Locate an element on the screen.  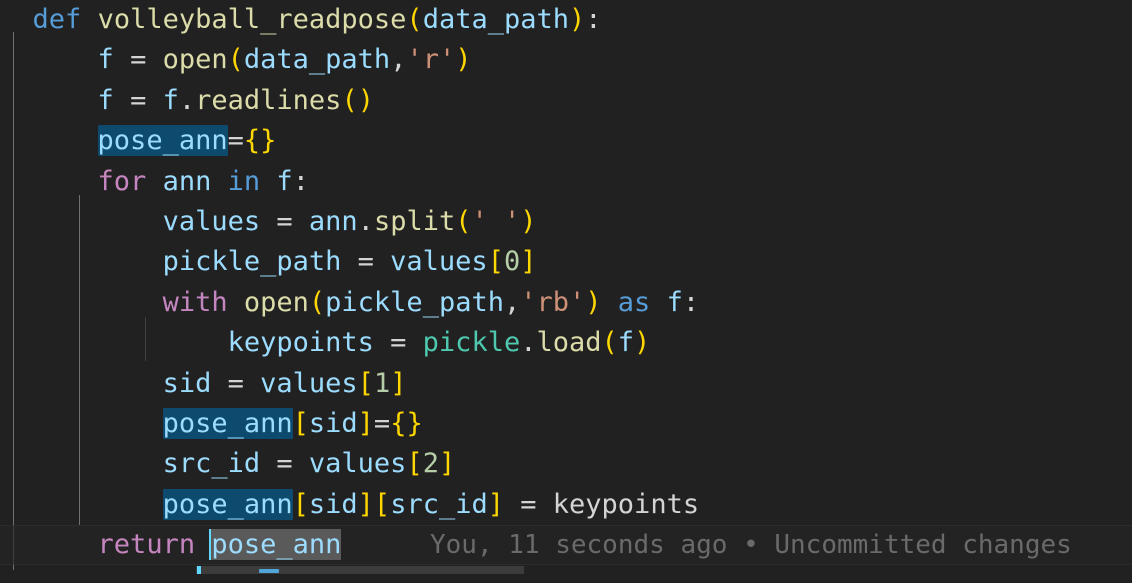
code-line-4: pose_ann={} is located at coordinates (566, 141).